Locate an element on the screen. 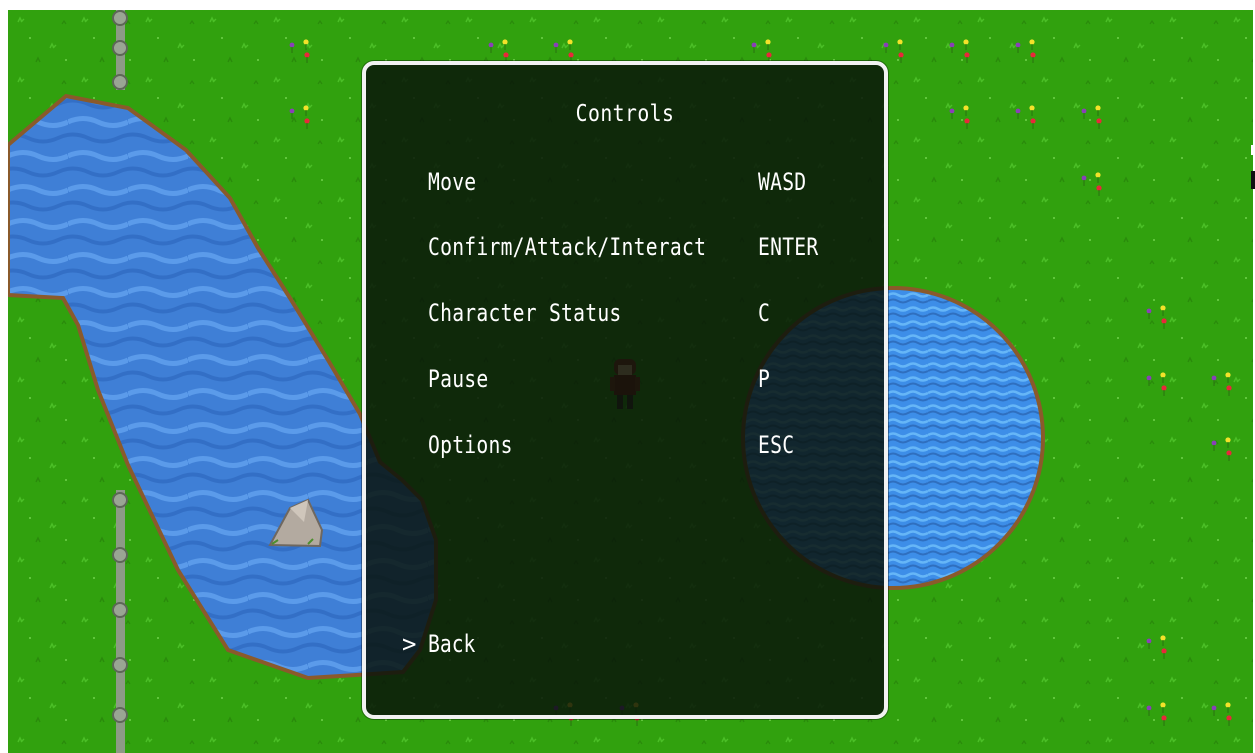 The width and height of the screenshot is (1255, 753). selection-cursor-icon: > is located at coordinates (409, 644).